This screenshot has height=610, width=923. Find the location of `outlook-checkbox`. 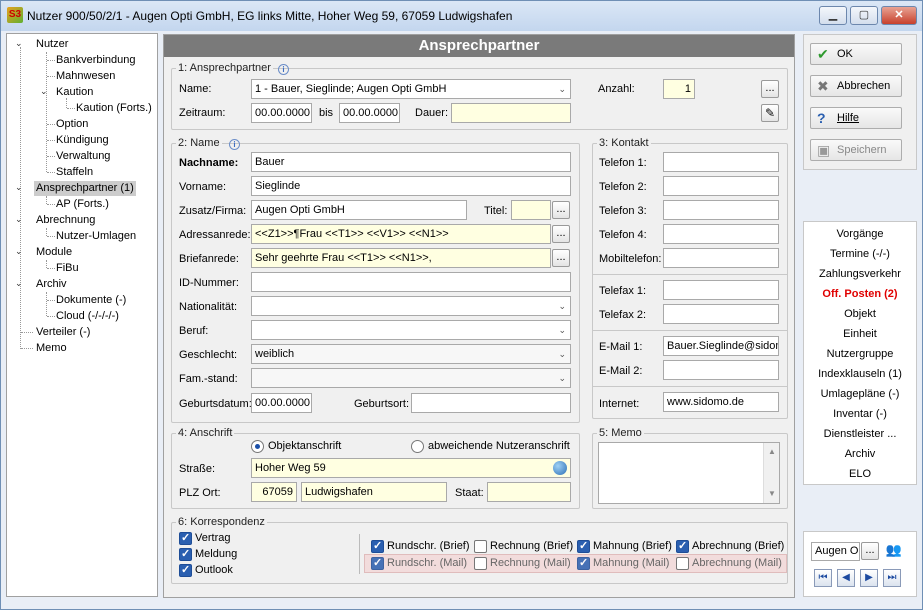

outlook-checkbox is located at coordinates (185, 570).